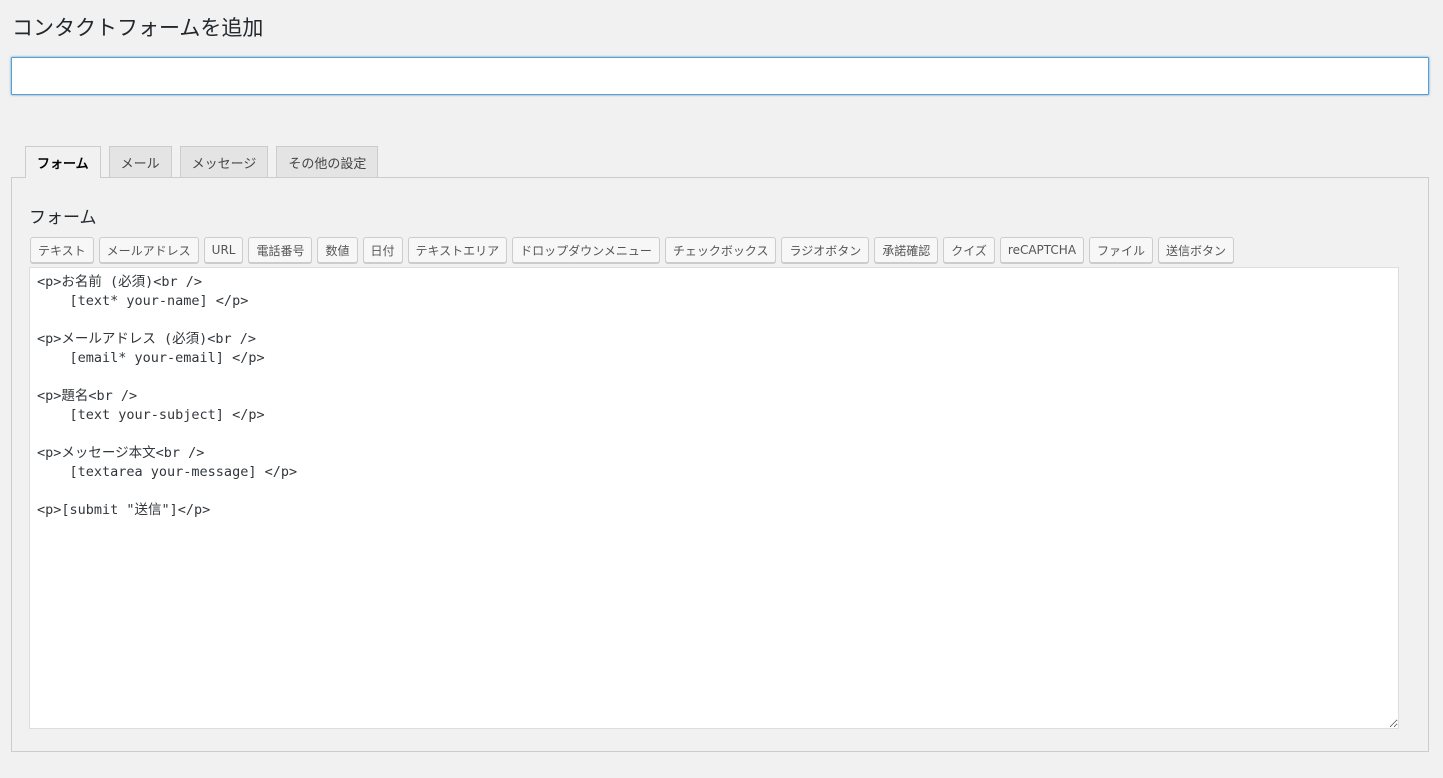 Image resolution: width=1443 pixels, height=778 pixels. What do you see at coordinates (906, 250) in the screenshot?
I see `tag-acceptance-button: 承諾確認` at bounding box center [906, 250].